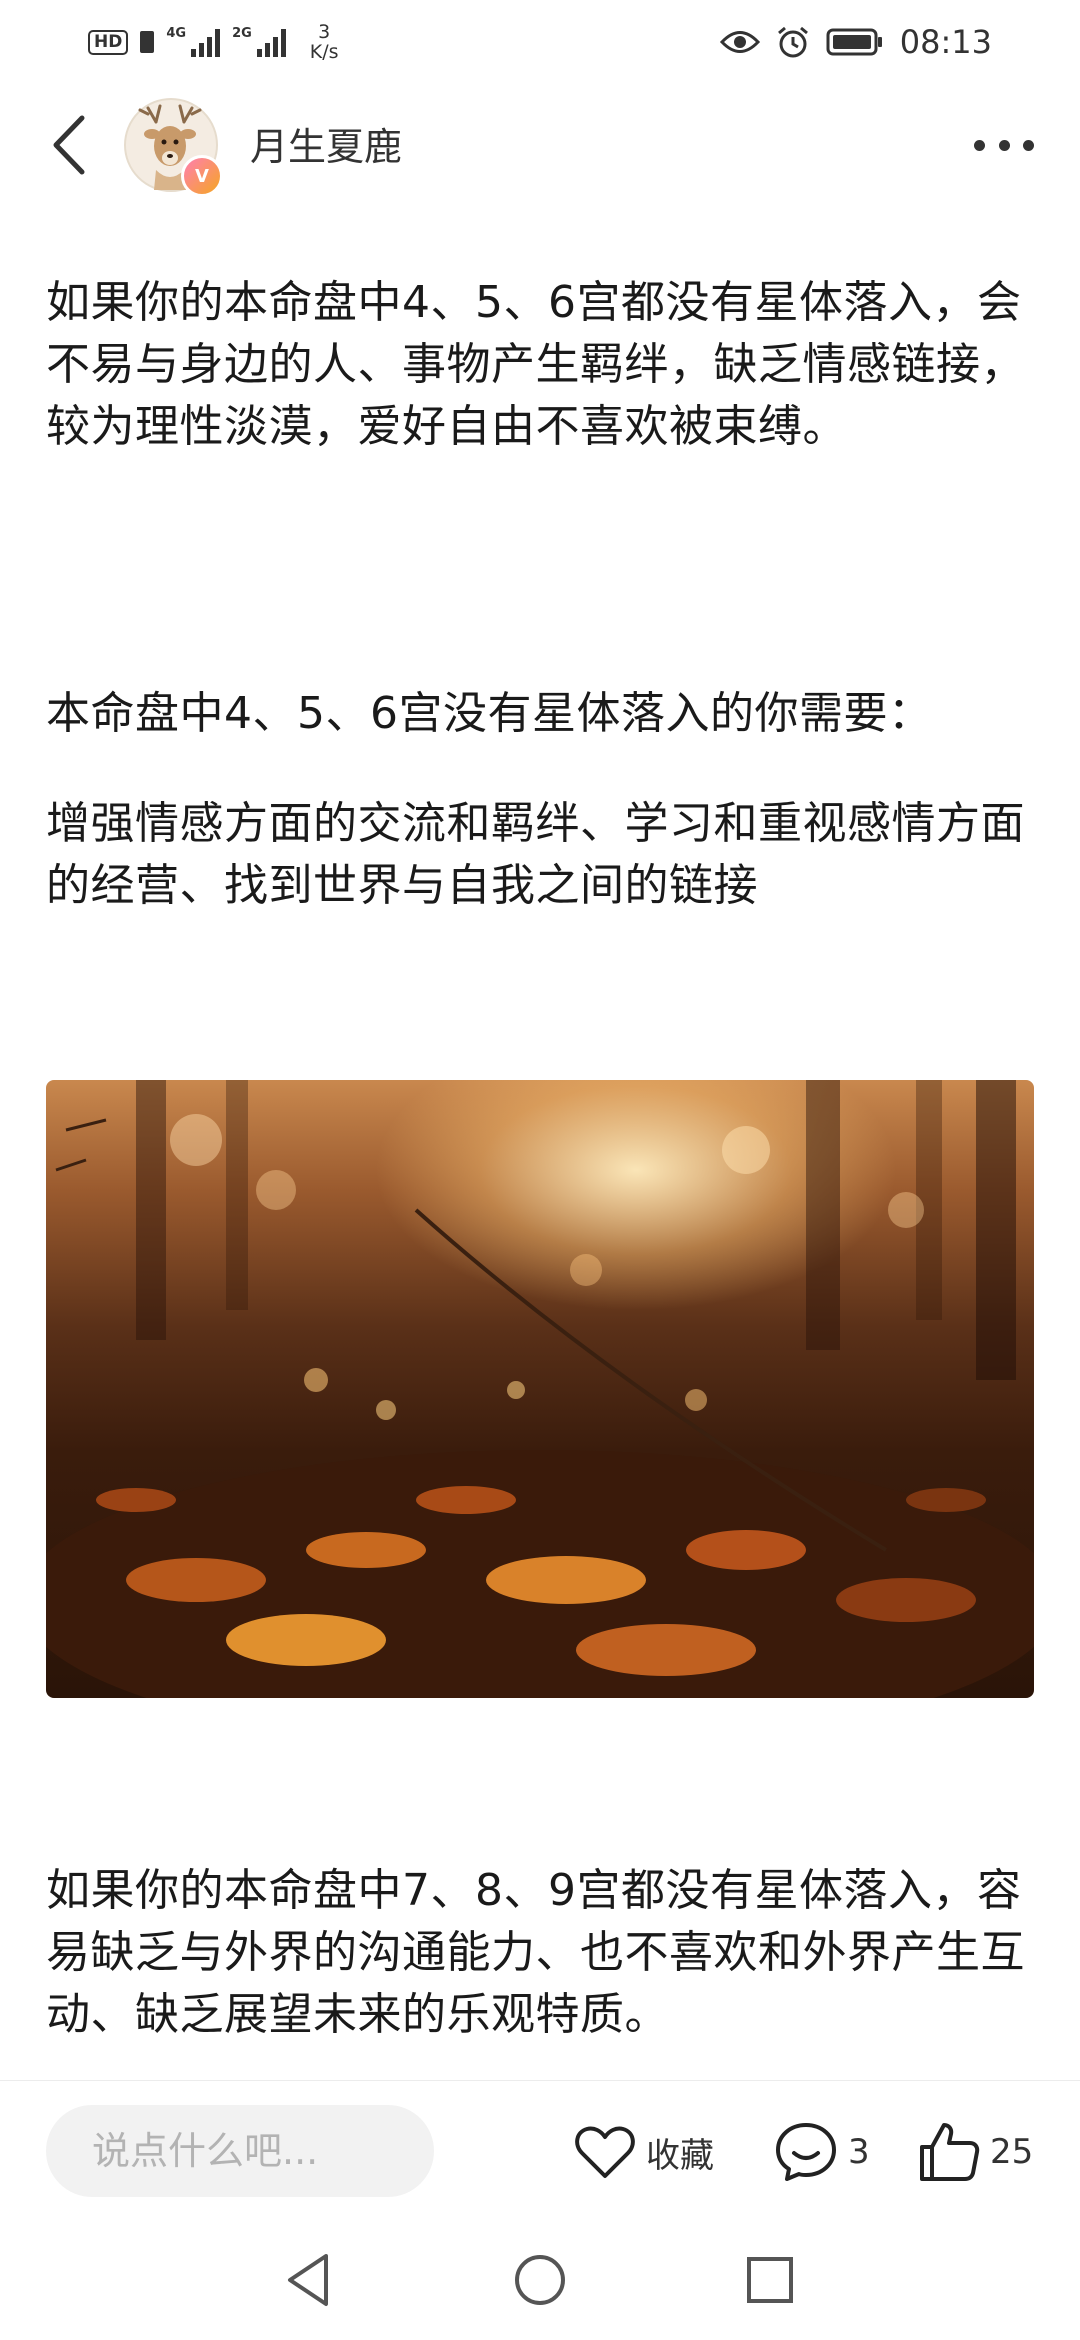 The width and height of the screenshot is (1080, 2340). I want to click on network-speed-value: 3, so click(324, 32).